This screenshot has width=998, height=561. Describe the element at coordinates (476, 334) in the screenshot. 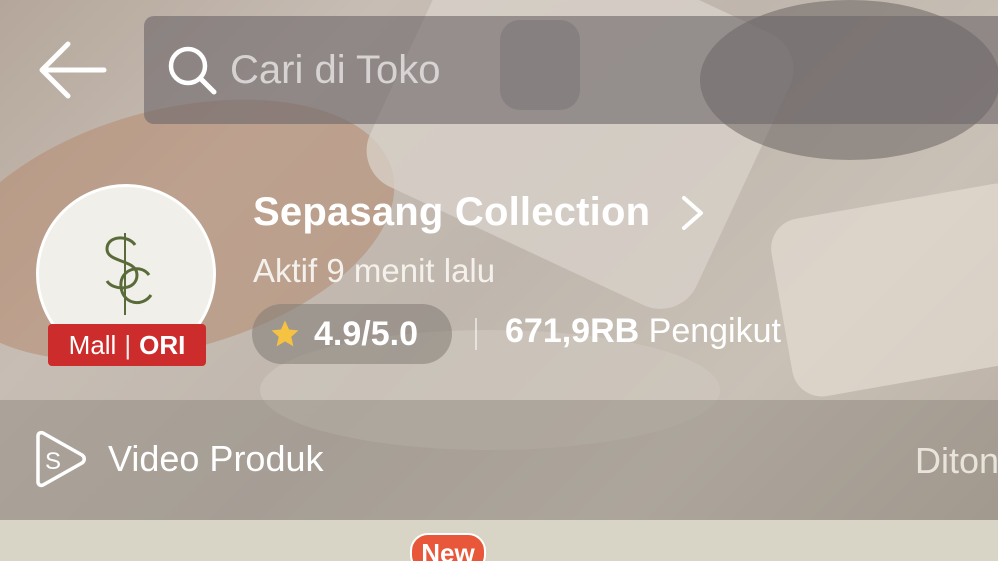

I see `stat-divider` at that location.